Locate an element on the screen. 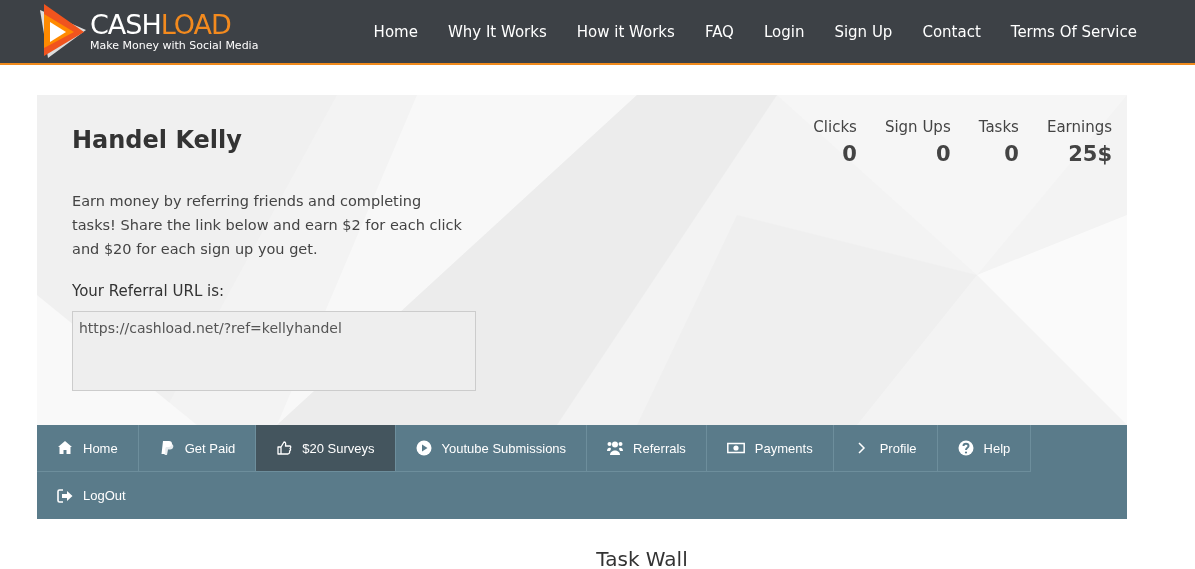  logo-wordmark: CASHLOAD is located at coordinates (174, 25).